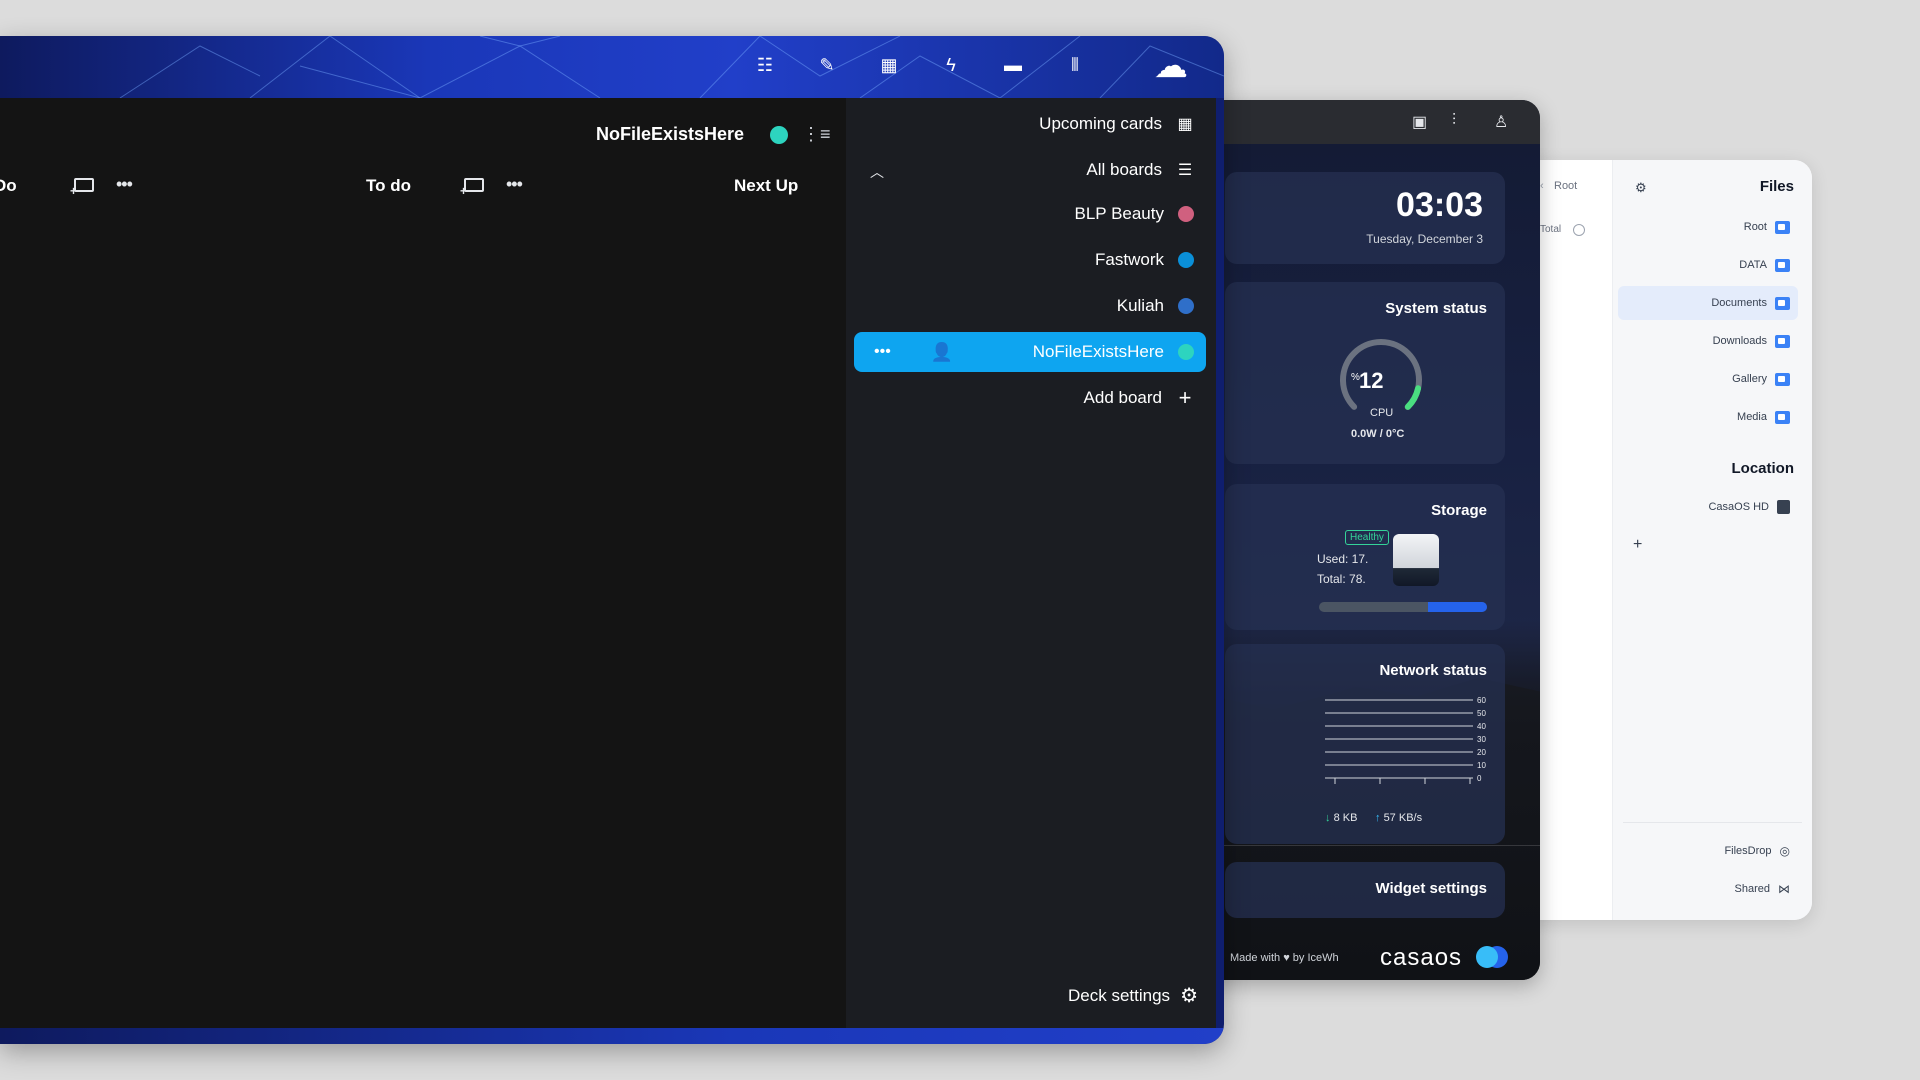 The width and height of the screenshot is (1920, 1080). I want to click on casaos-logo-icon, so click(1487, 957).